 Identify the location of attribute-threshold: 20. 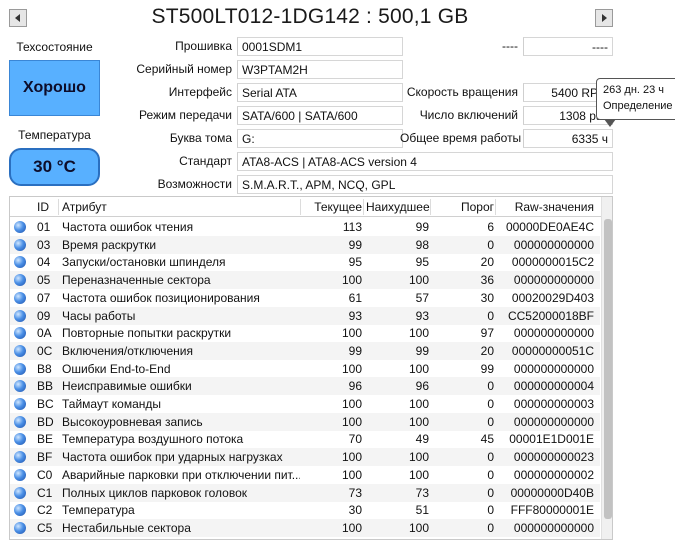
(487, 350).